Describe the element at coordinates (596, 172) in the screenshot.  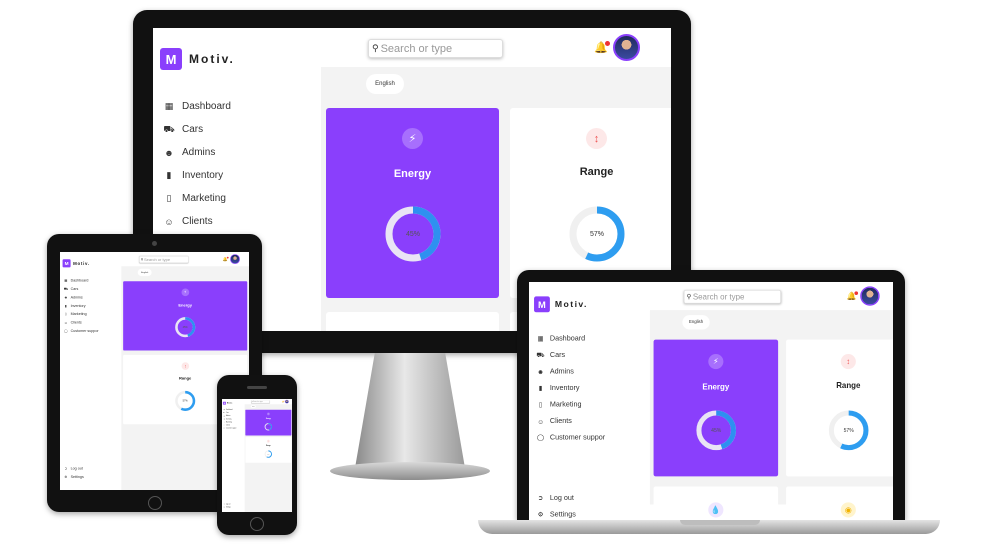
I see `range-card-title: Range` at that location.